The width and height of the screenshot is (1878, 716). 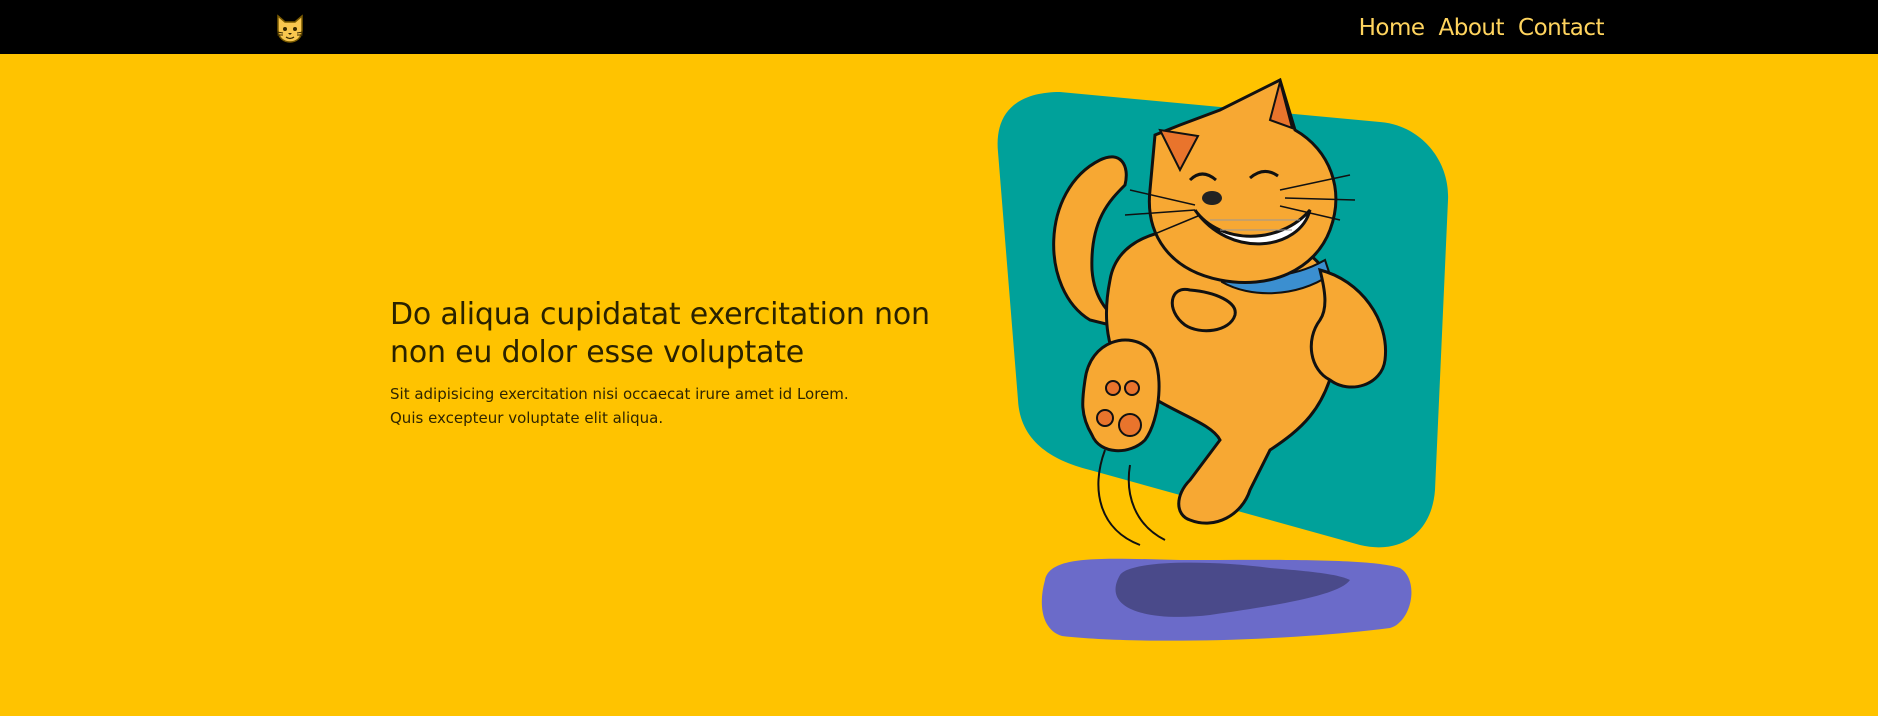 I want to click on cat-logo-icon, so click(x=290, y=28).